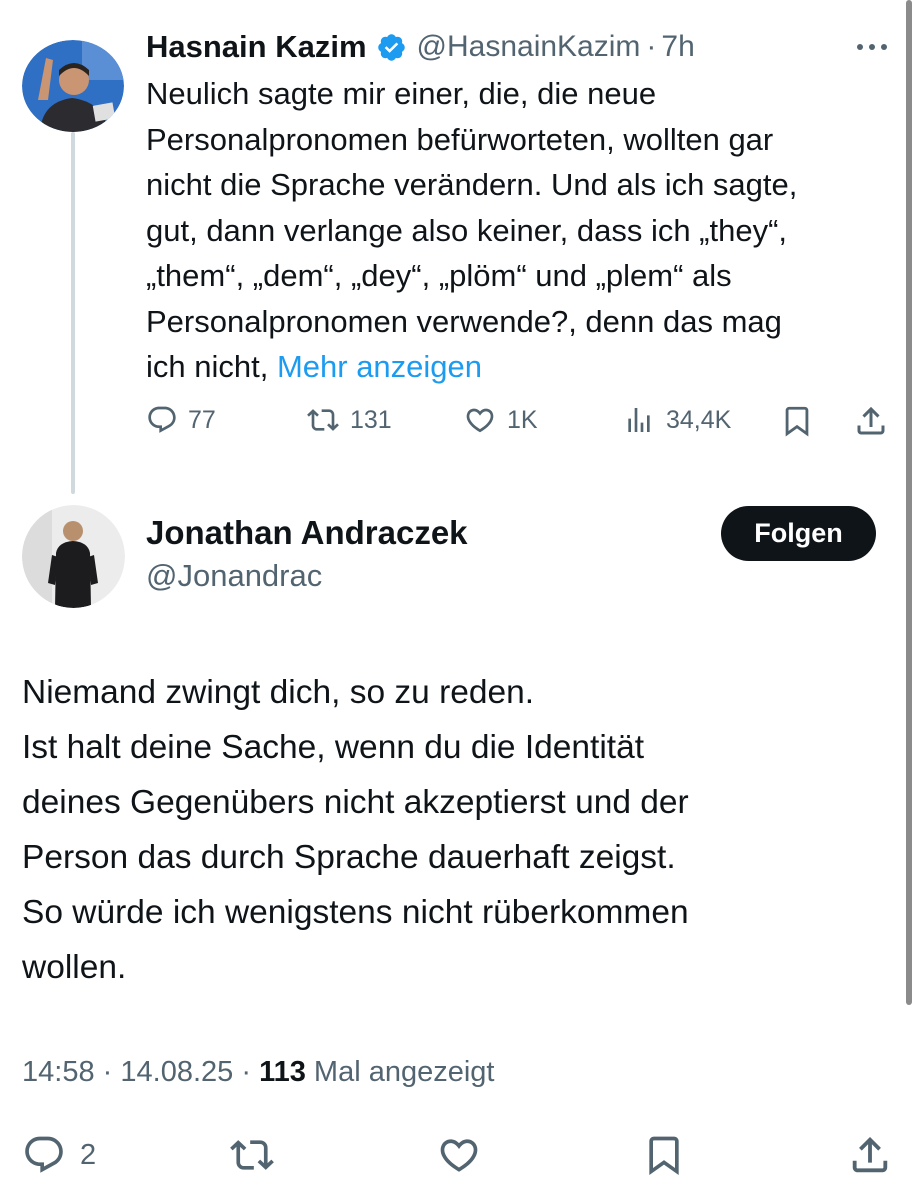 This screenshot has height=1200, width=916. Describe the element at coordinates (872, 49) in the screenshot. I see `more-options-icon` at that location.